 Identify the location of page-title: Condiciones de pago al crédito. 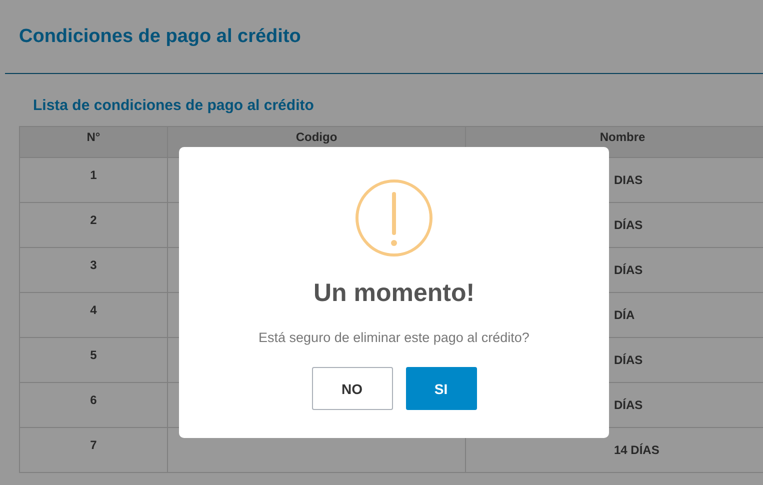
(160, 37).